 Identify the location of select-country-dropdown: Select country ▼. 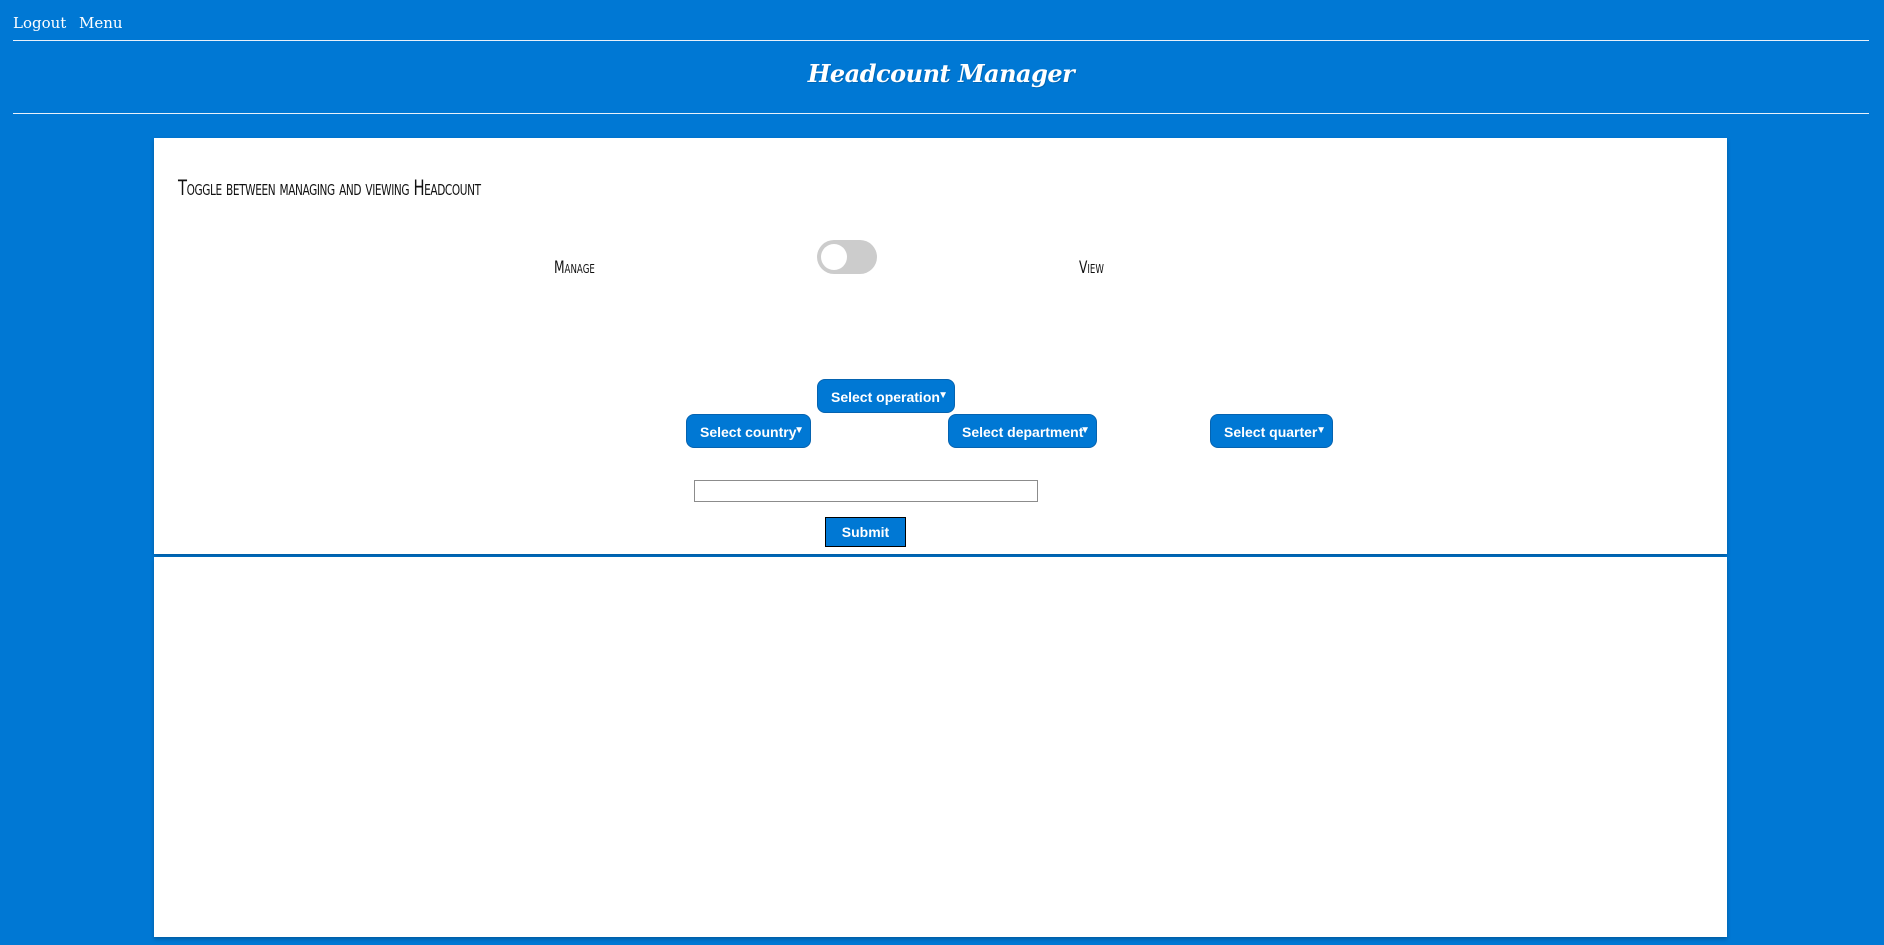
(748, 431).